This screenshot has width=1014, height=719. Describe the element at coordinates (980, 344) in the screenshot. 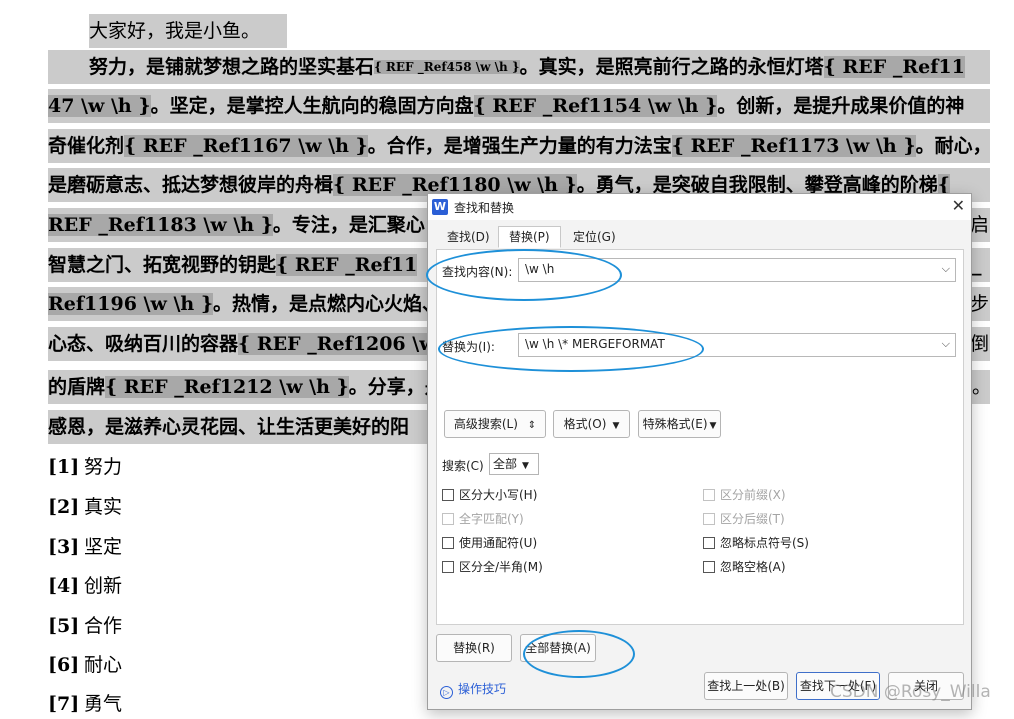

I see `edge-char: 倒` at that location.